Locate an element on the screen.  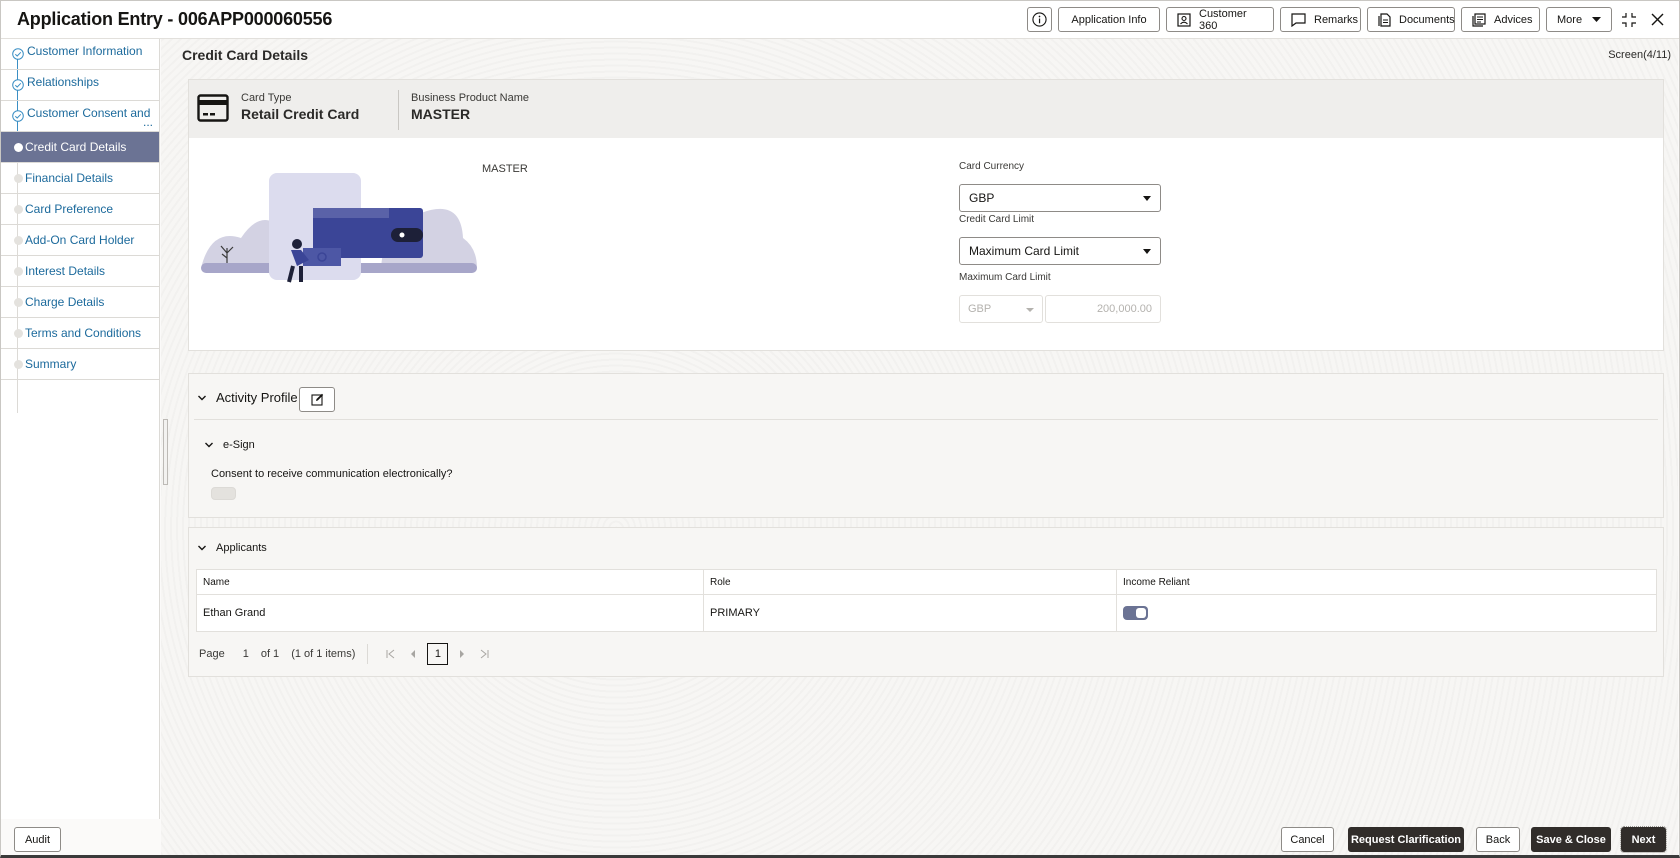
close-window-button is located at coordinates (1657, 20).